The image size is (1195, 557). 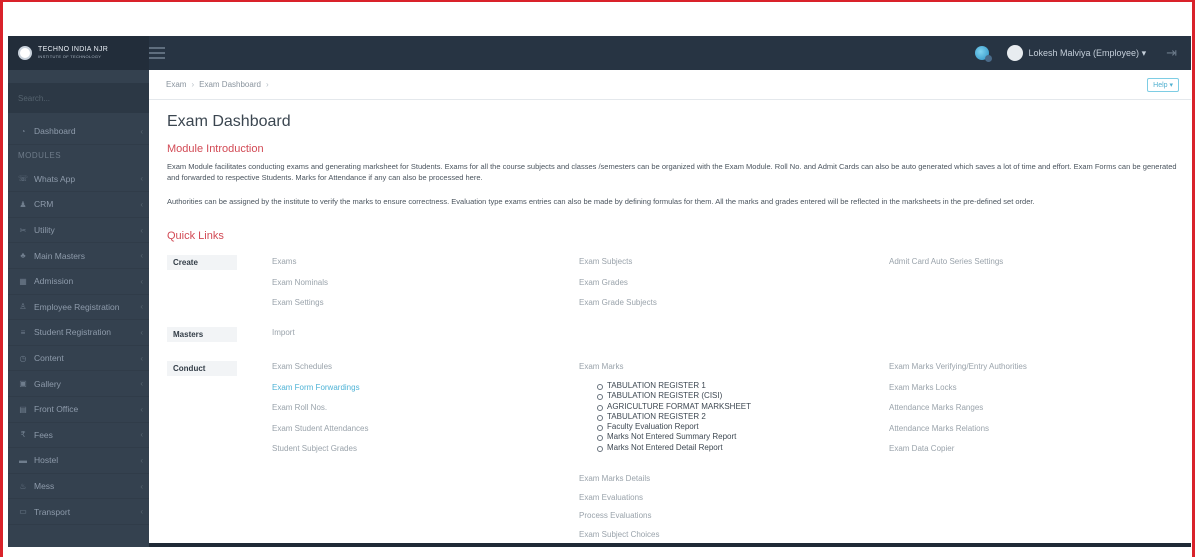 I want to click on sidebar-item-label: Hostel, so click(x=46, y=460).